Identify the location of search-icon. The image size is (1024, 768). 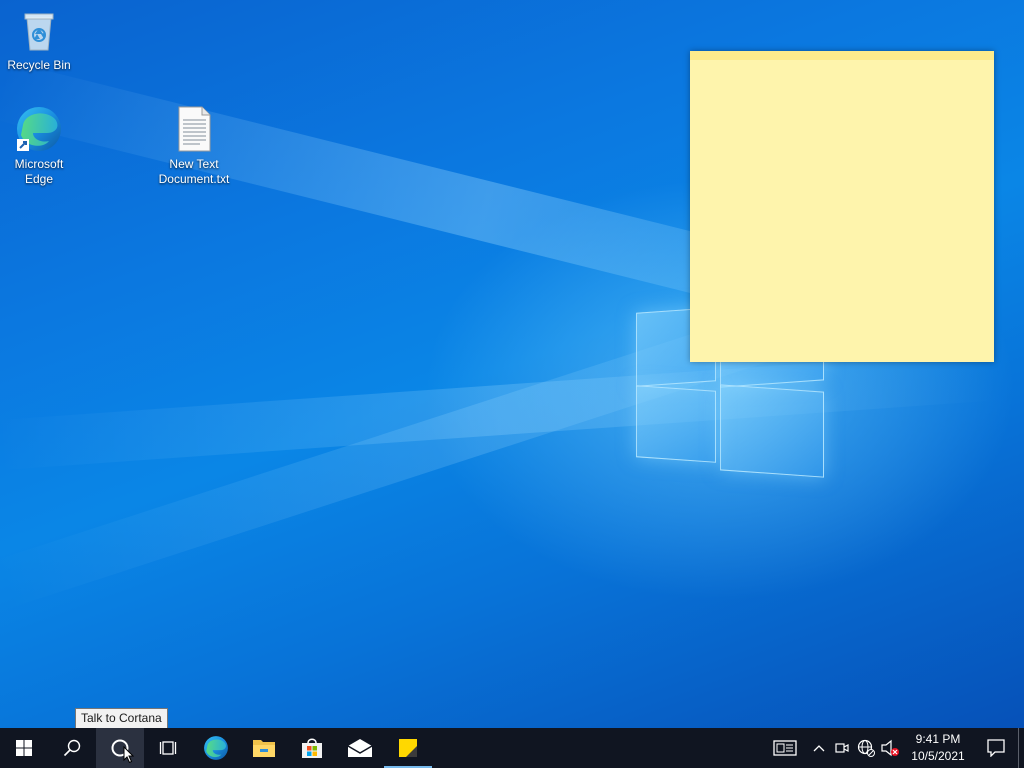
(72, 748).